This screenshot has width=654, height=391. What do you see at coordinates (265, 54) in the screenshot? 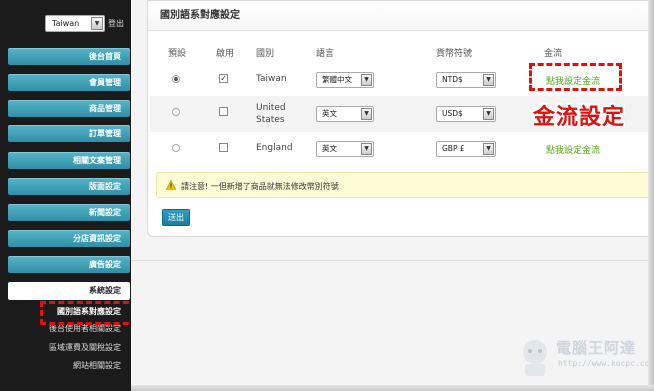
I see `header-country: 國別` at bounding box center [265, 54].